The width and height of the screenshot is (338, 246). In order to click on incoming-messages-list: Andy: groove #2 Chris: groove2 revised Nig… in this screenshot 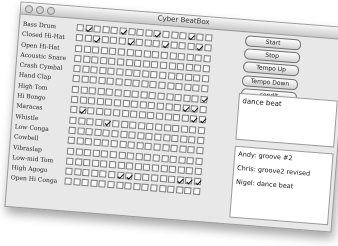, I will do `click(281, 185)`.